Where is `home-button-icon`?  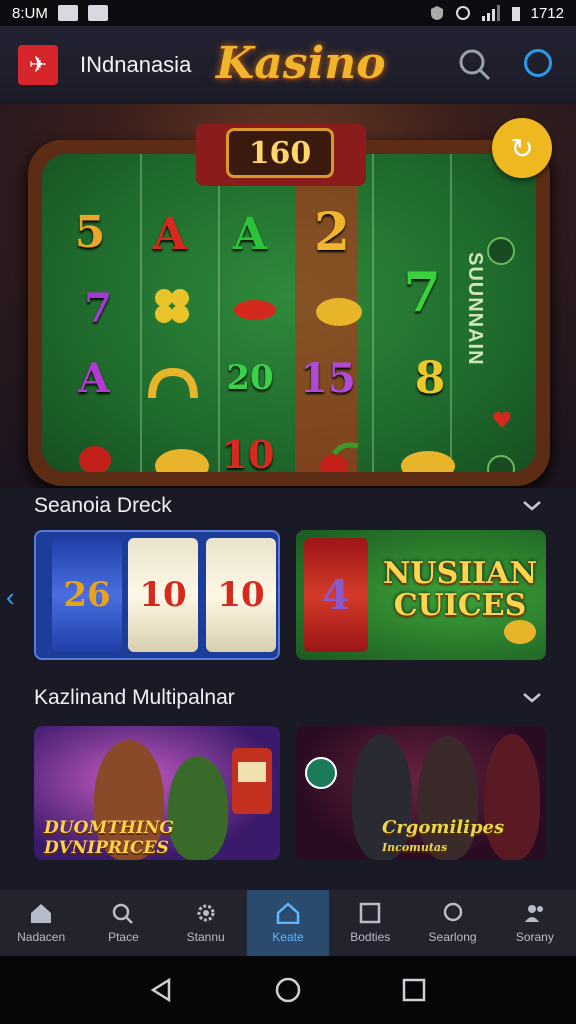
home-button-icon is located at coordinates (288, 990).